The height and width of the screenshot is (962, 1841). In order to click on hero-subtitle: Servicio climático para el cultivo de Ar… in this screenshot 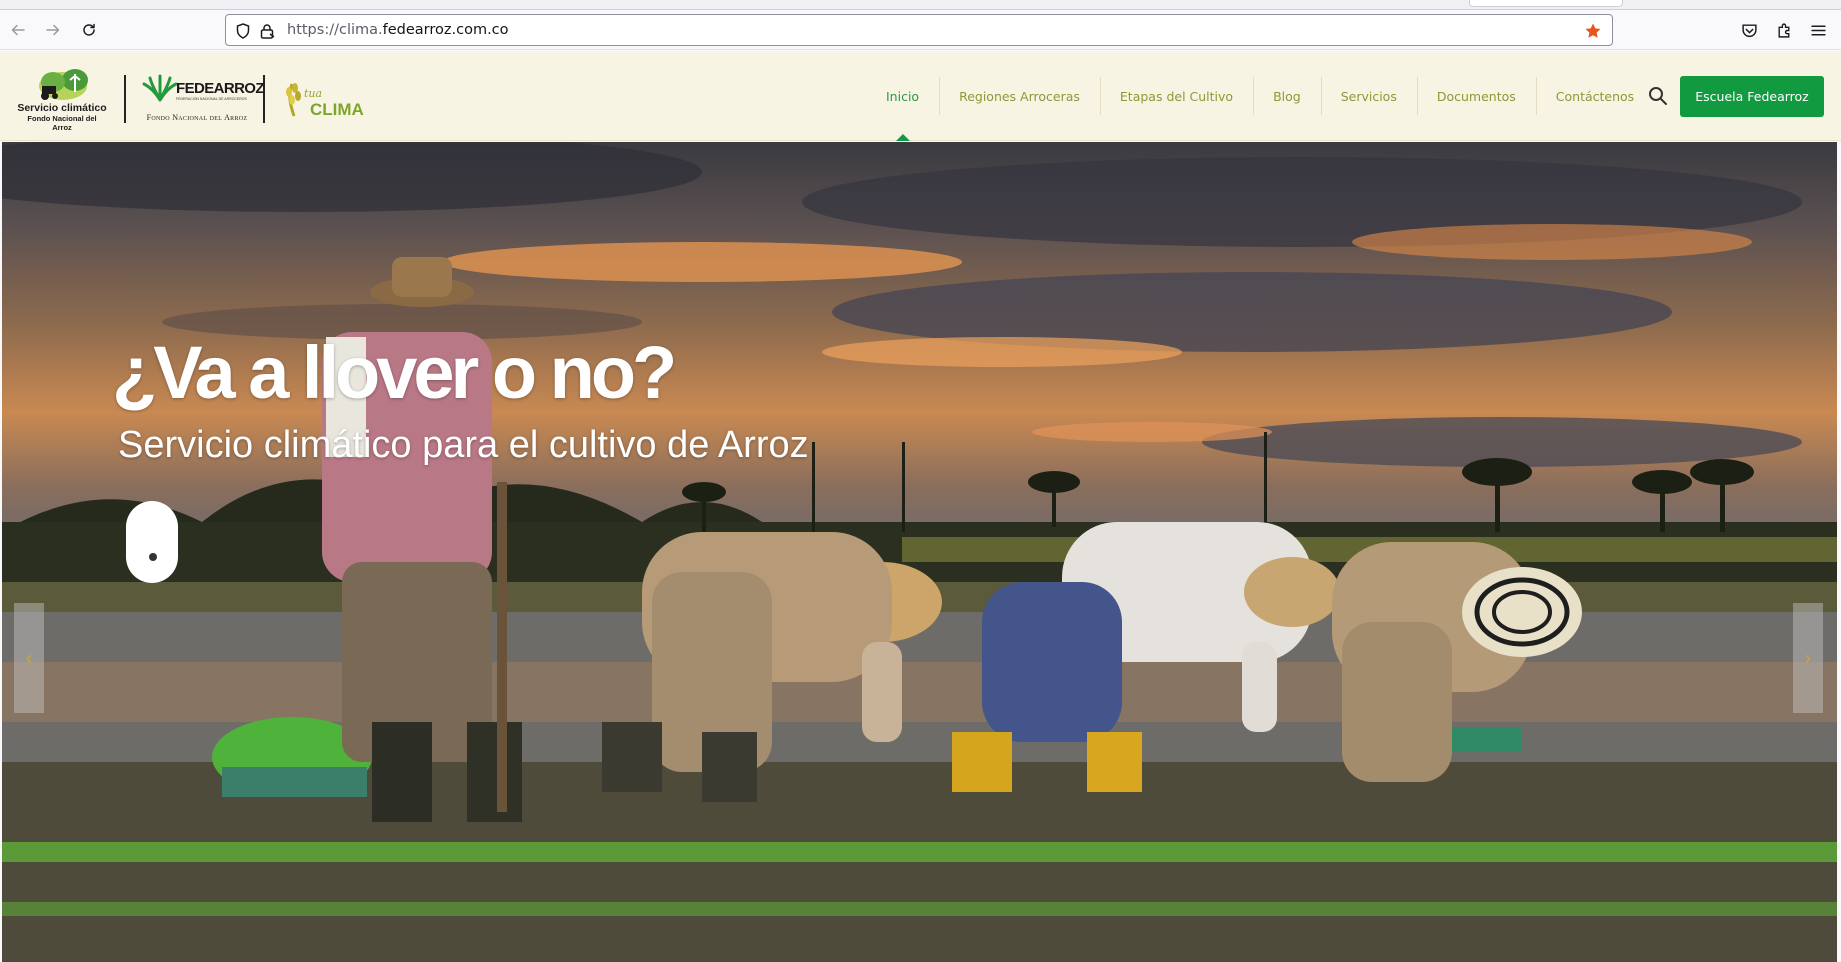, I will do `click(463, 445)`.